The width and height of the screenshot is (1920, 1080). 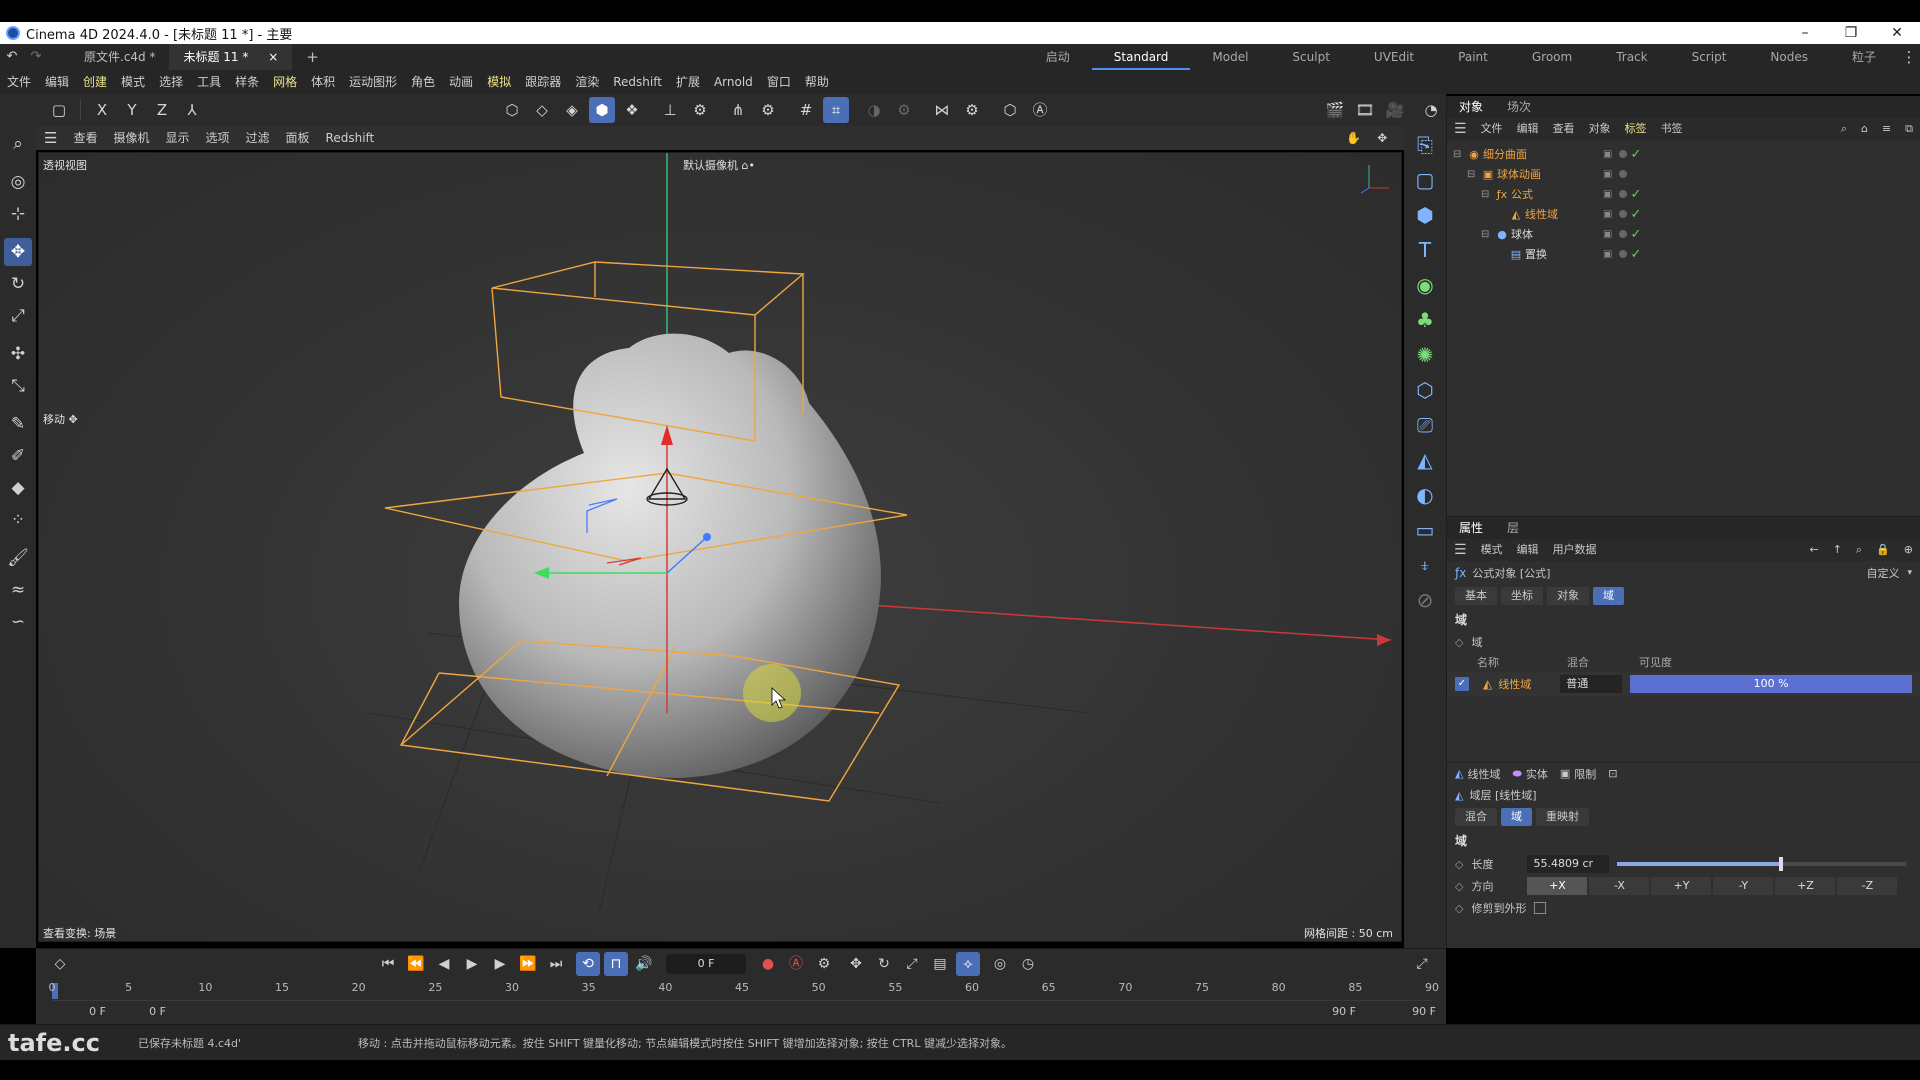 I want to click on menu-item-8: 体积, so click(x=323, y=82).